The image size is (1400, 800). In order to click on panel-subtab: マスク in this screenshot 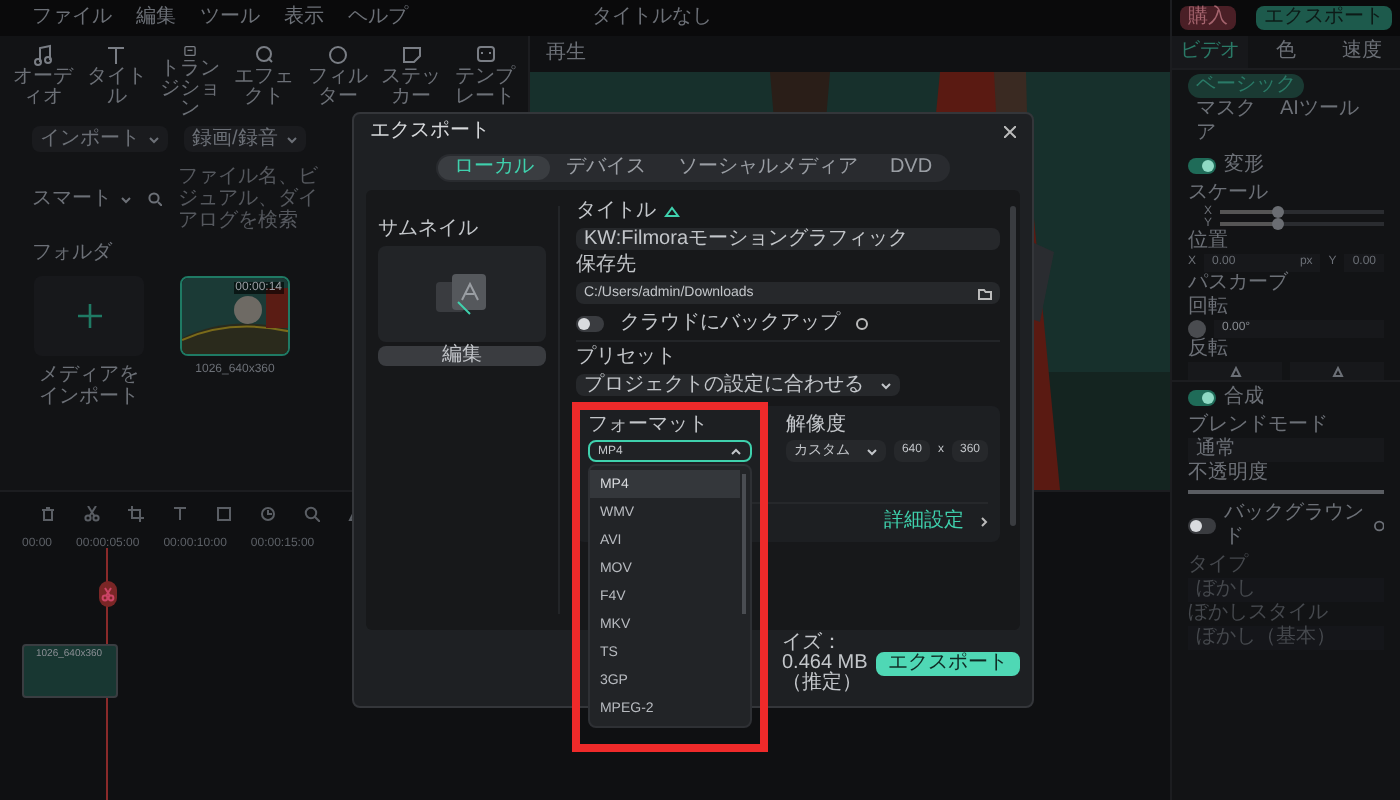, I will do `click(1226, 110)`.